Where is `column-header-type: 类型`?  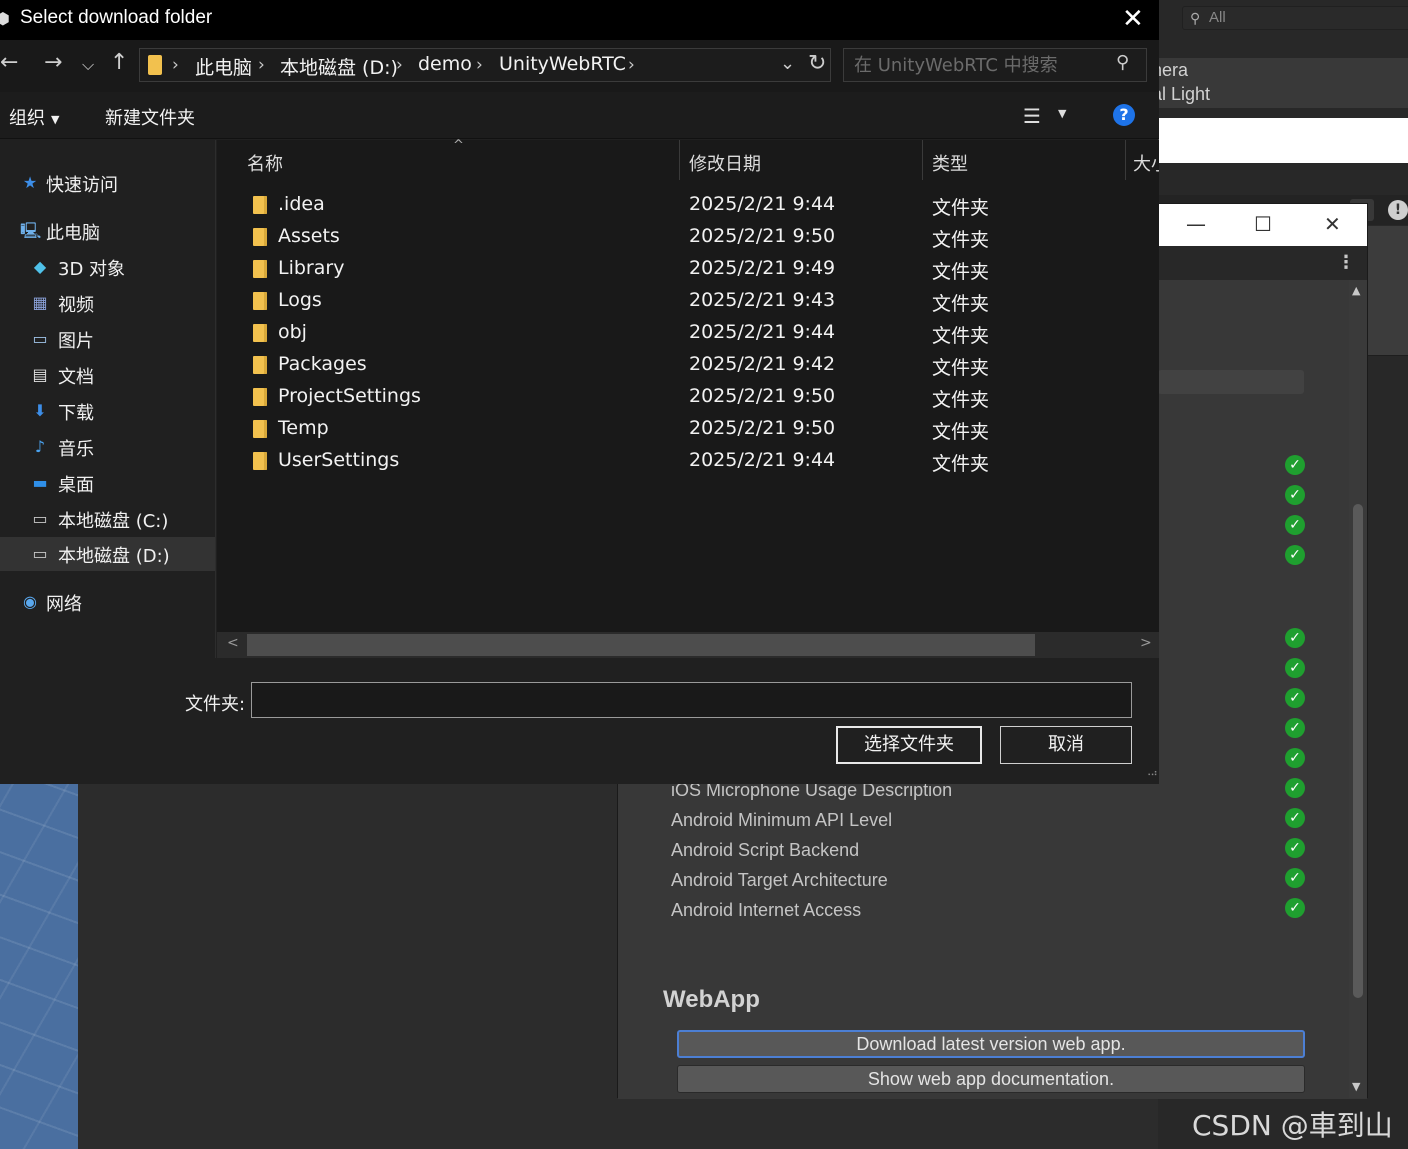 column-header-type: 类型 is located at coordinates (950, 163).